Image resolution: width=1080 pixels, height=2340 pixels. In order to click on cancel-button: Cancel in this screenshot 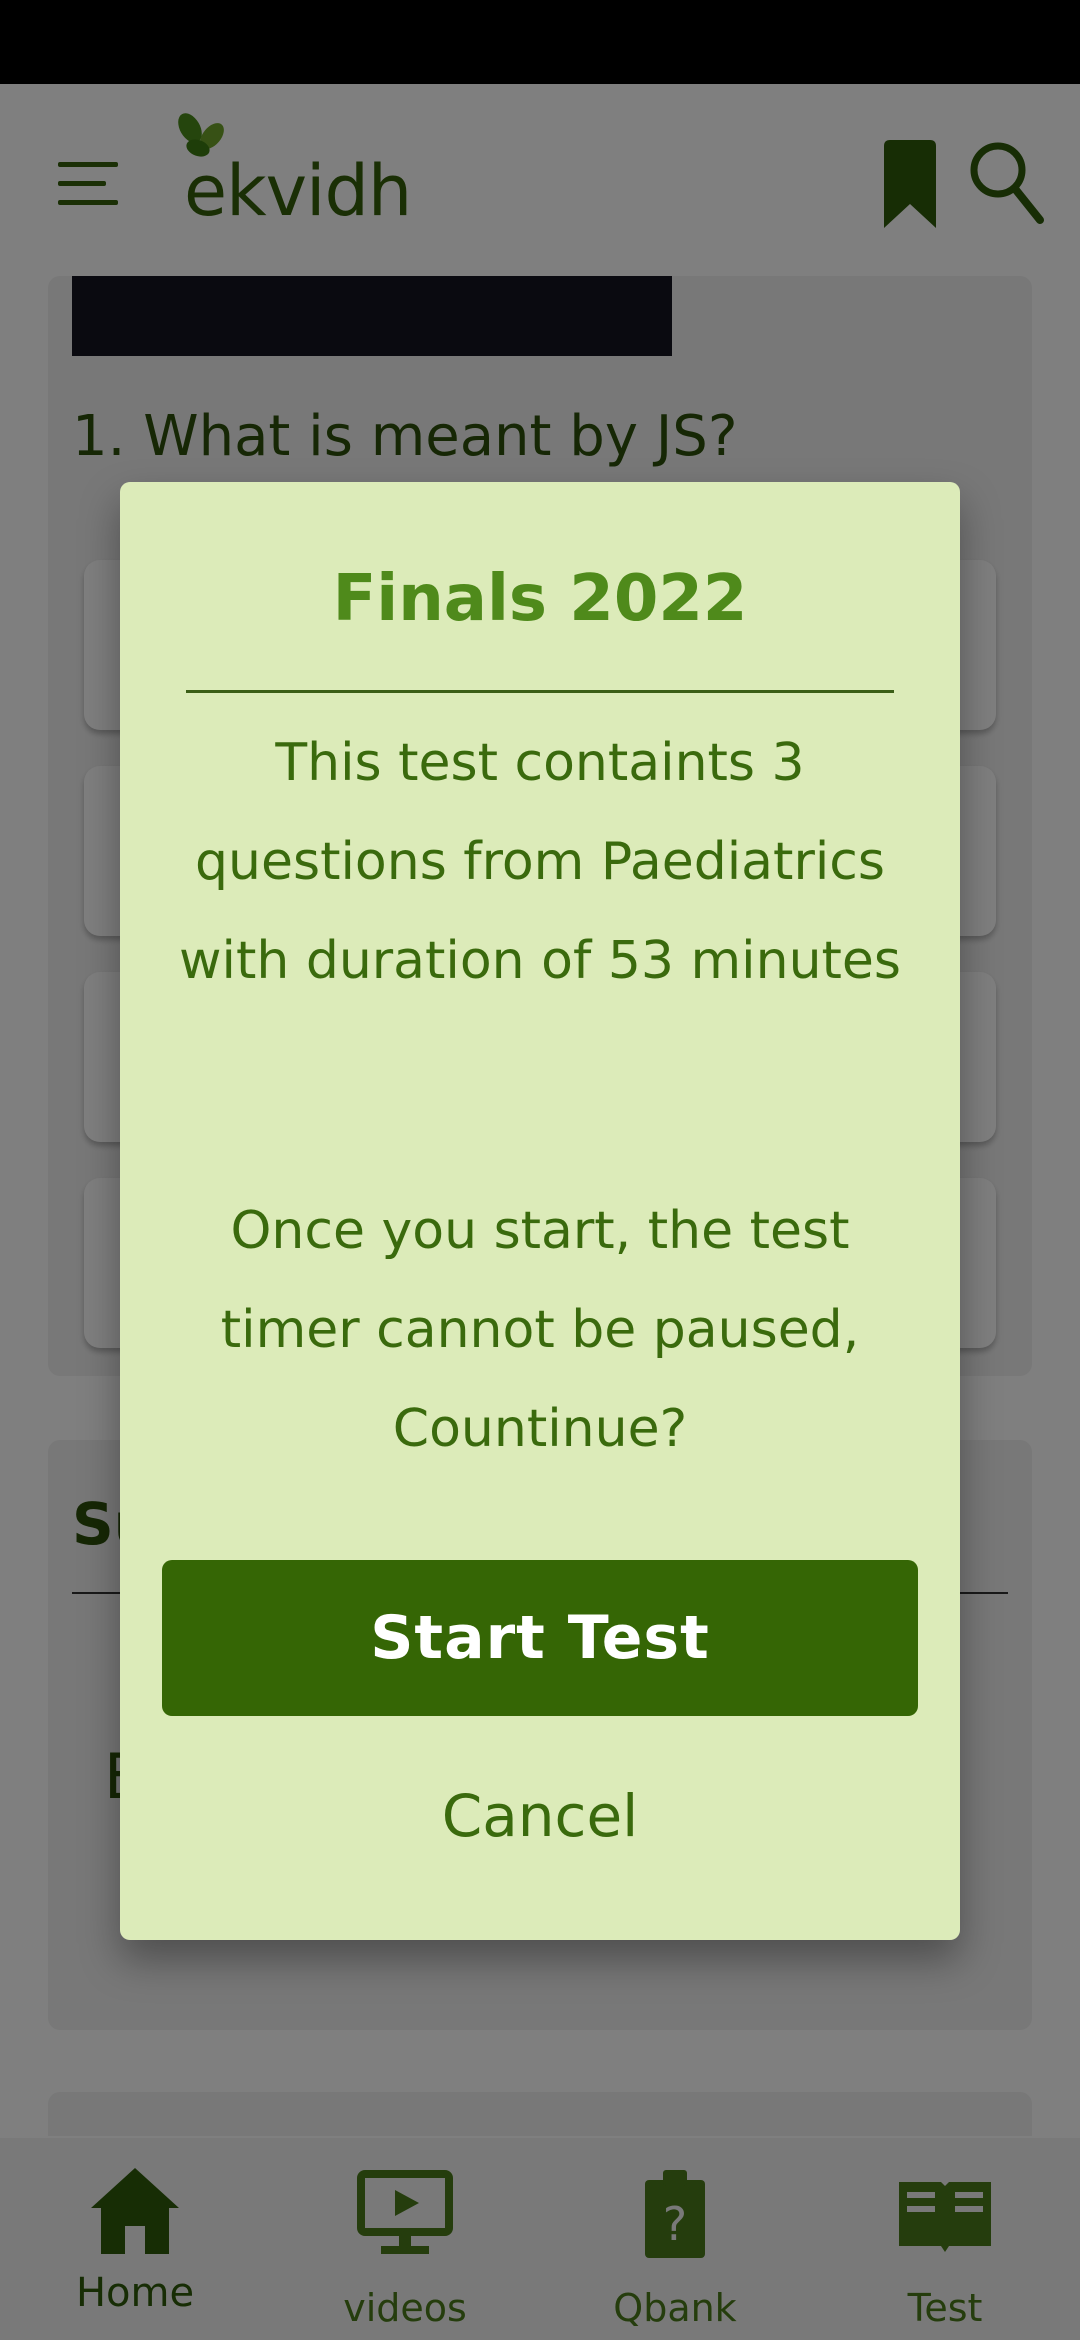, I will do `click(540, 1816)`.